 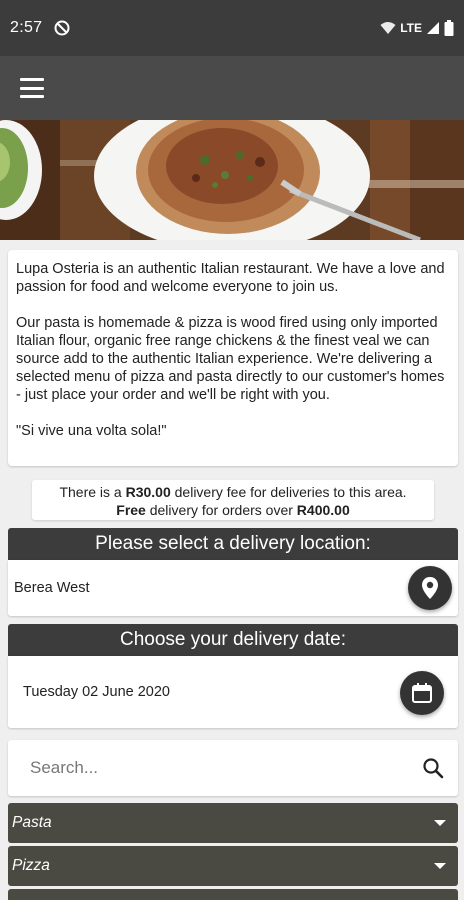 What do you see at coordinates (232, 88) in the screenshot?
I see `app-bar` at bounding box center [232, 88].